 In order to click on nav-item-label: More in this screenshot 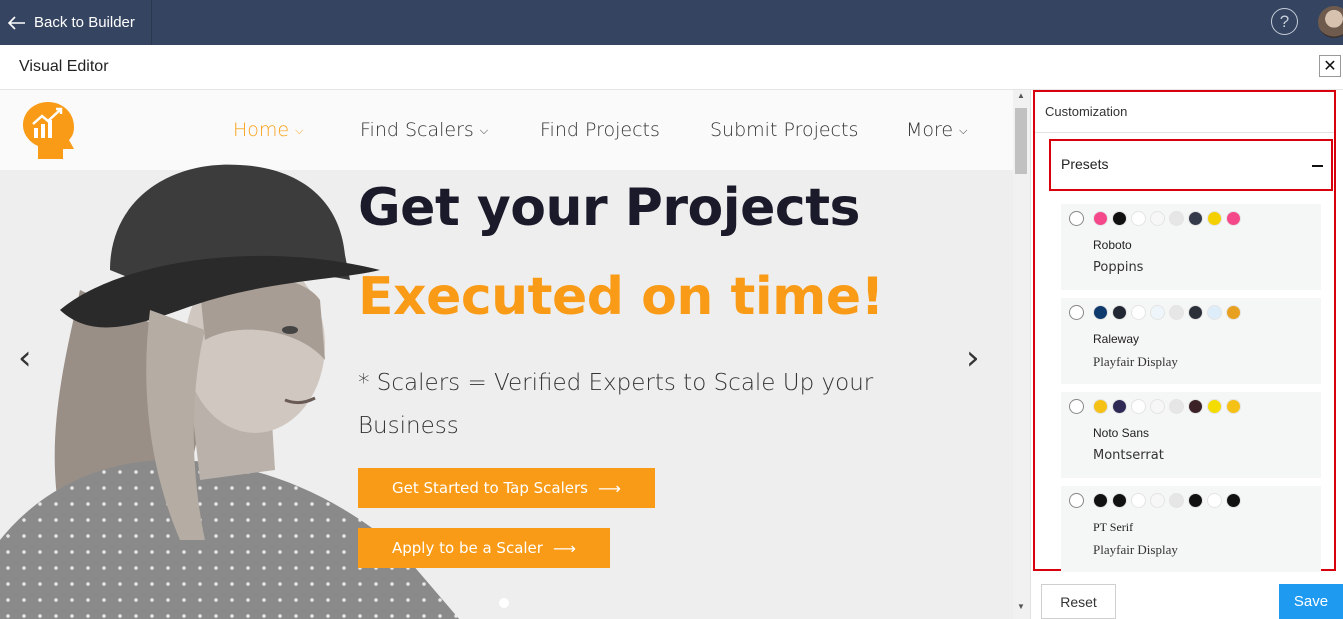, I will do `click(930, 130)`.